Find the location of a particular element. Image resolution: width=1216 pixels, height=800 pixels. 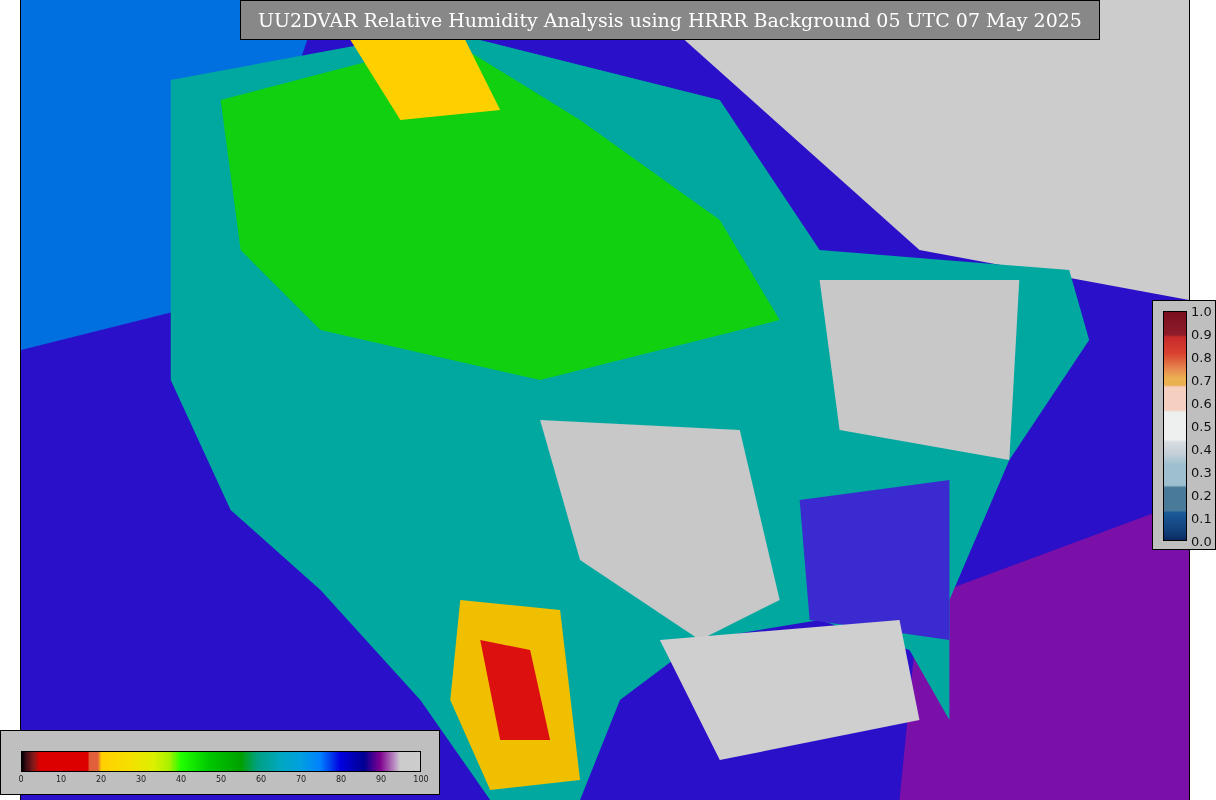

tick-label: 0.6 is located at coordinates (1201, 403).